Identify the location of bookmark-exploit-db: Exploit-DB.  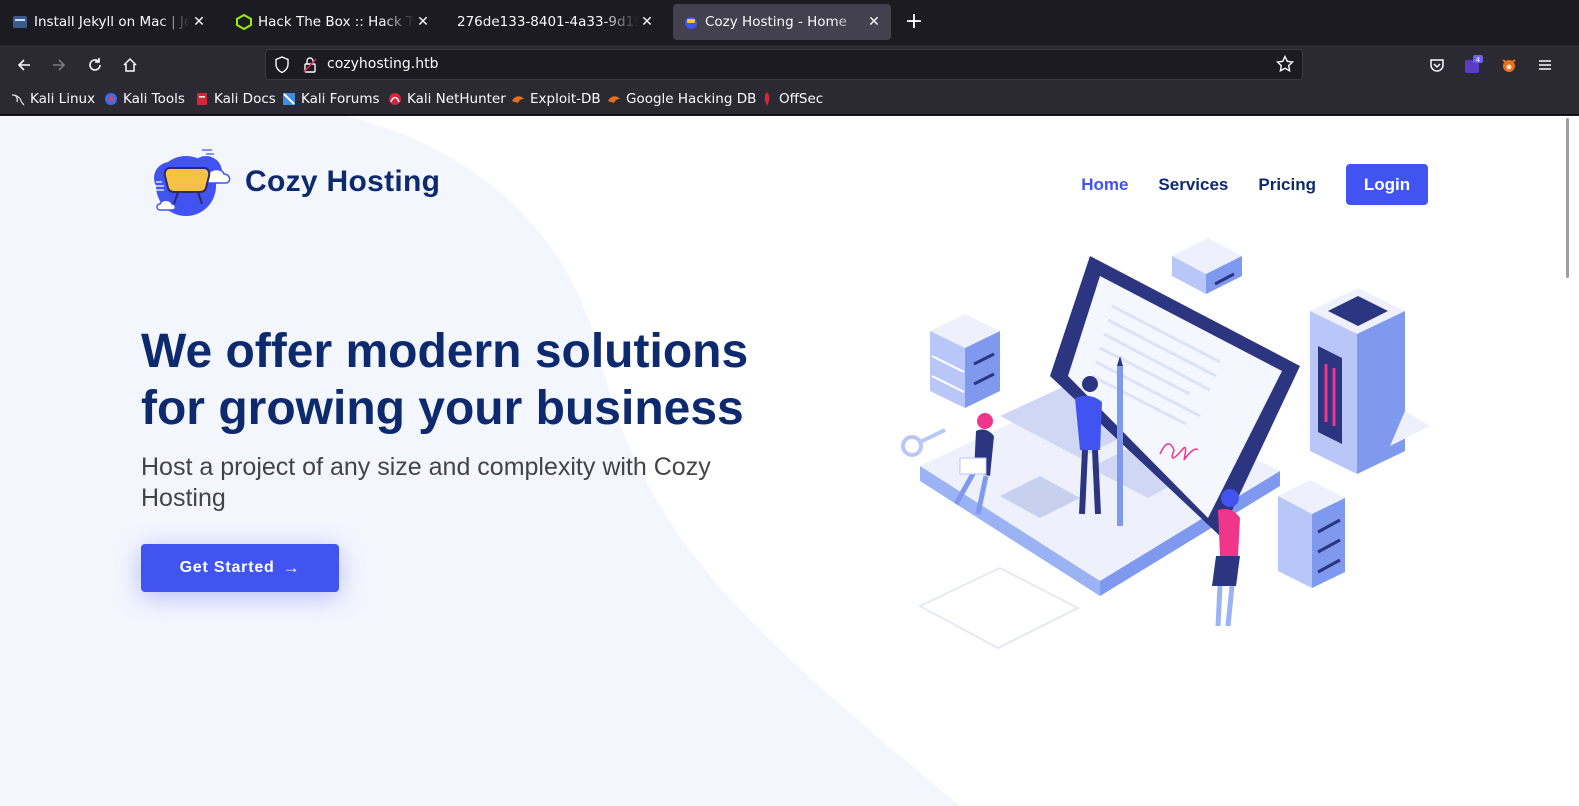
(556, 99).